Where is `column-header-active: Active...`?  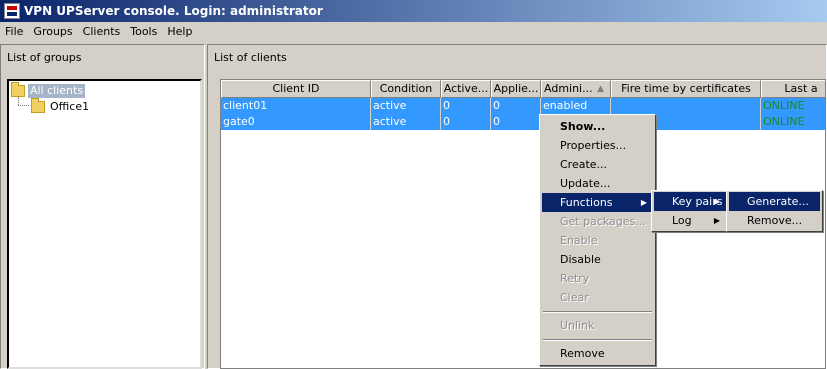
column-header-active: Active... is located at coordinates (466, 89).